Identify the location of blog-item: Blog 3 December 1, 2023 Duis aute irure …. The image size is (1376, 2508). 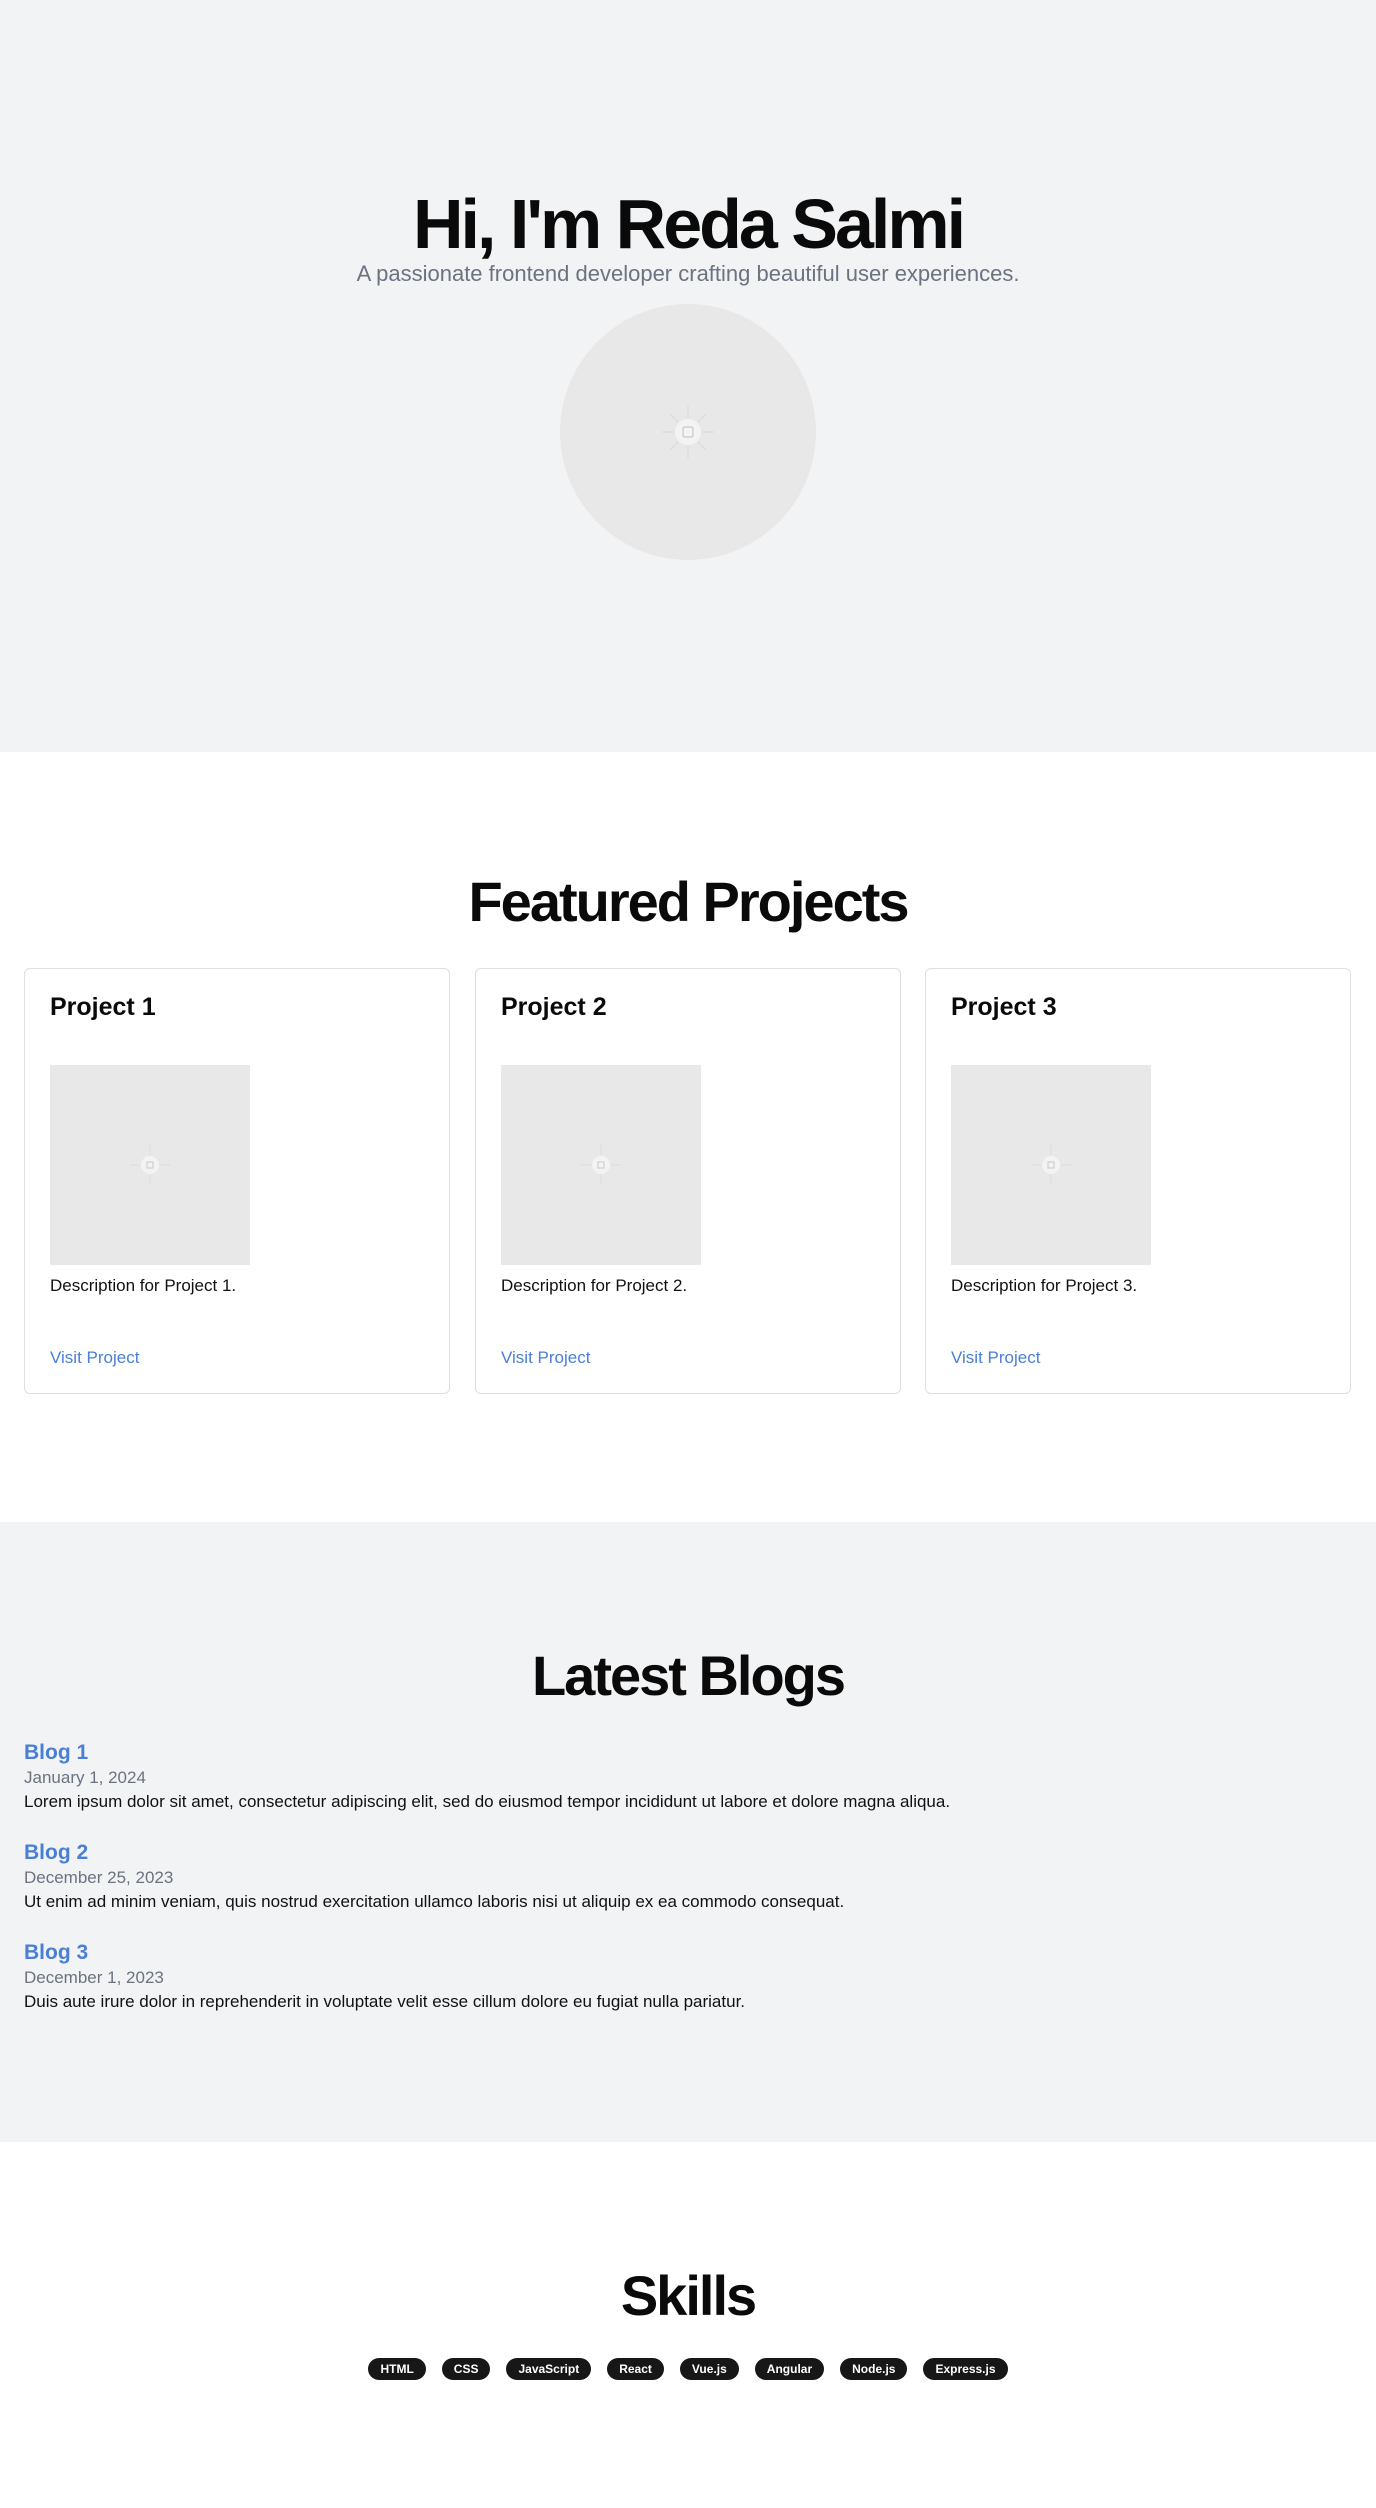
(684, 1976).